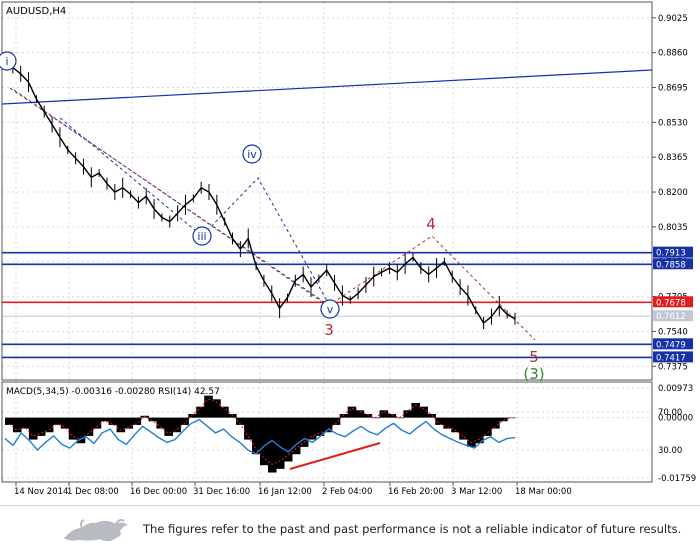 The height and width of the screenshot is (553, 700). I want to click on wave-label-i: i, so click(6, 61).